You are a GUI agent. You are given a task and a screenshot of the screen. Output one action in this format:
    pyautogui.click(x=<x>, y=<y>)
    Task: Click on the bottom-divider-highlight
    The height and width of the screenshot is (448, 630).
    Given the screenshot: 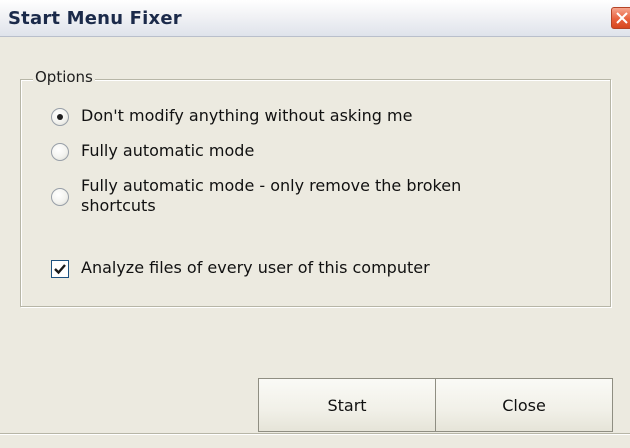 What is the action you would take?
    pyautogui.click(x=315, y=434)
    